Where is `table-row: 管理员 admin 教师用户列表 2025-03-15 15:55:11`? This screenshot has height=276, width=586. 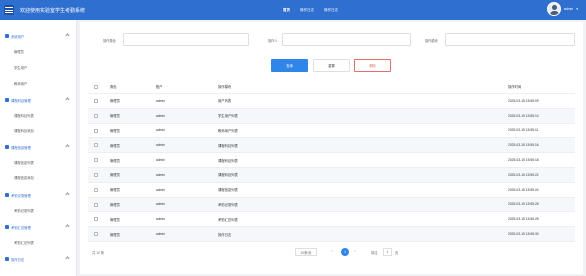 table-row: 管理员 admin 教师用户列表 2025-03-15 15:55:11 is located at coordinates (331, 131).